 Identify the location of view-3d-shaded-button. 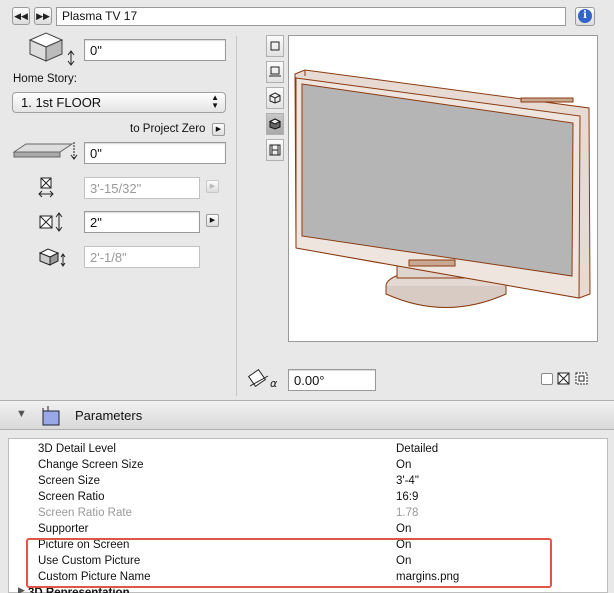
(275, 124).